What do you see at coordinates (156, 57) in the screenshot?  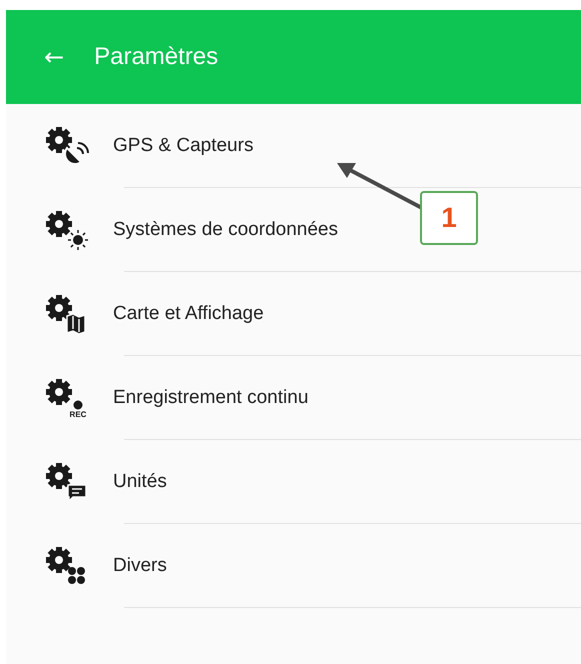 I see `page-title: Paramètres` at bounding box center [156, 57].